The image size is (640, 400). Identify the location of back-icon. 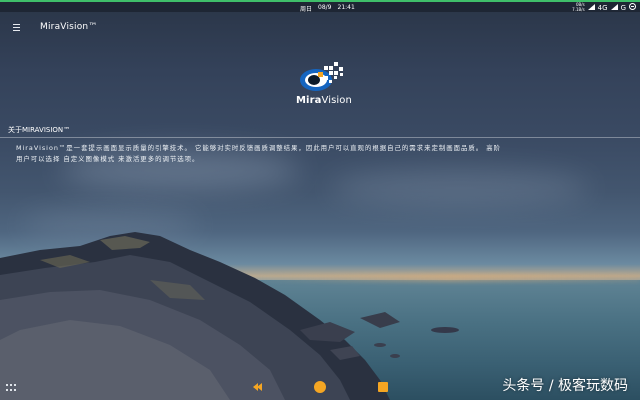
(257, 387).